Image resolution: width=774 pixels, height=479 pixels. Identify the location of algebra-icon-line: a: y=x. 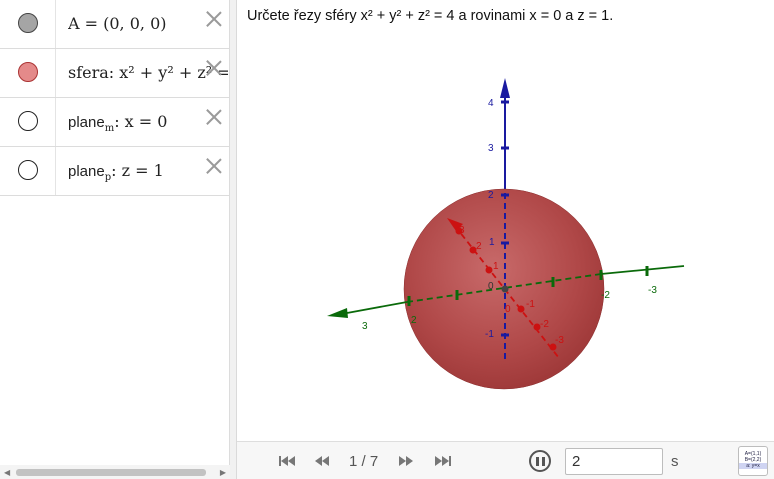
(753, 466).